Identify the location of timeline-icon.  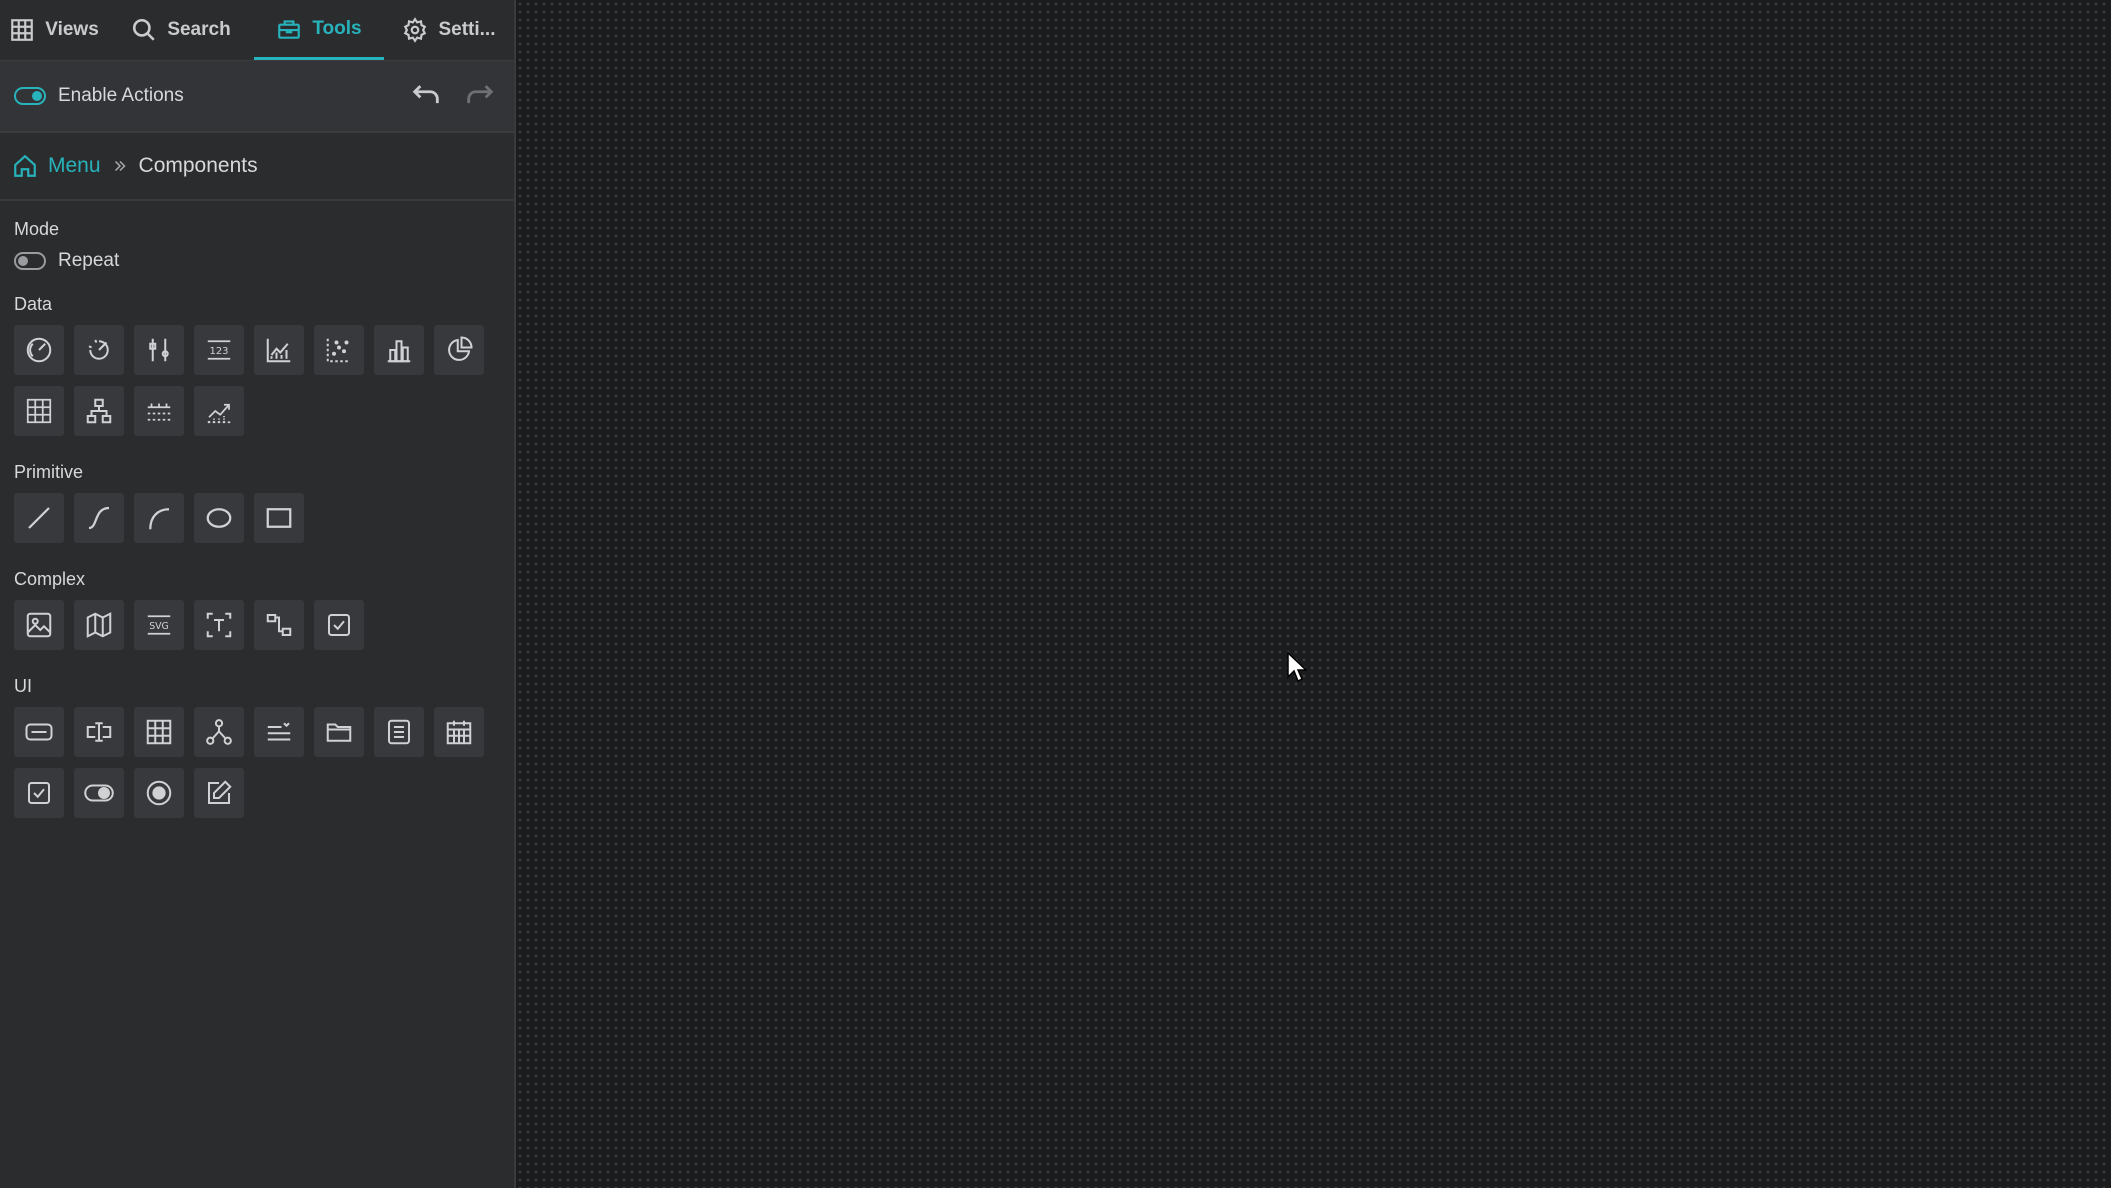
(159, 412).